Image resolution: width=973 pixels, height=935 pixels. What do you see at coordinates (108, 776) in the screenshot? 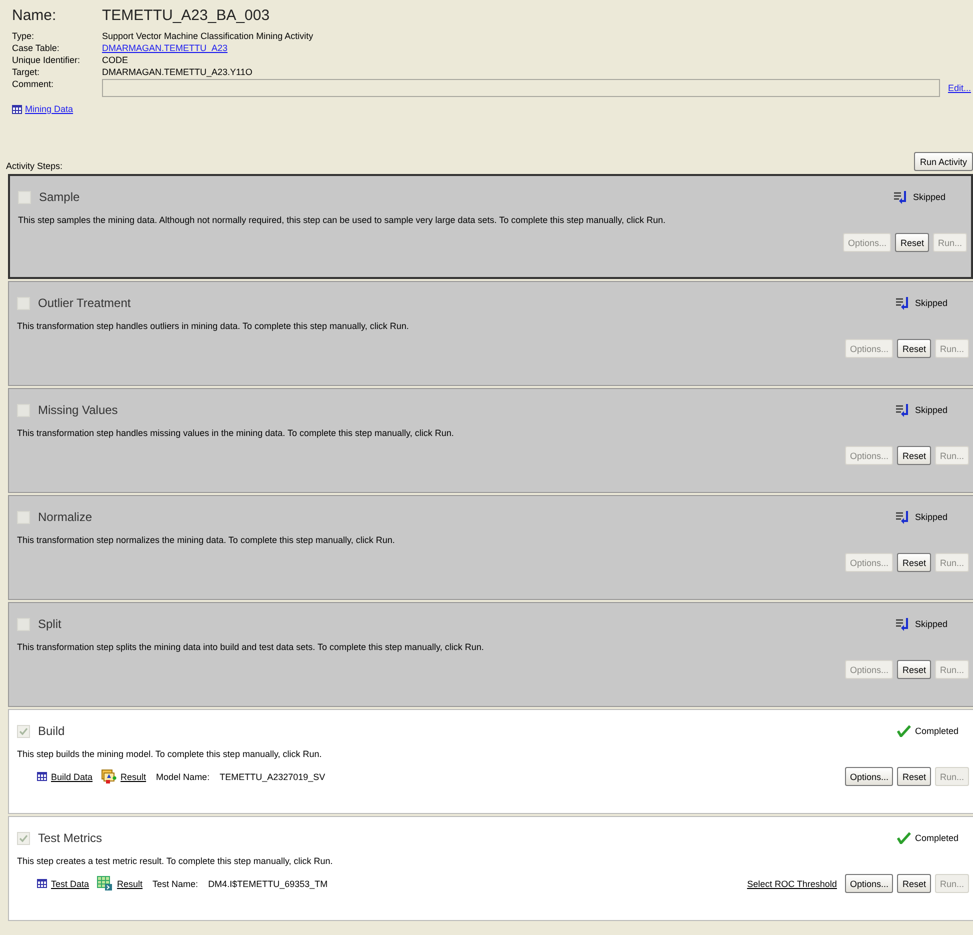
I see `model-result-icon` at bounding box center [108, 776].